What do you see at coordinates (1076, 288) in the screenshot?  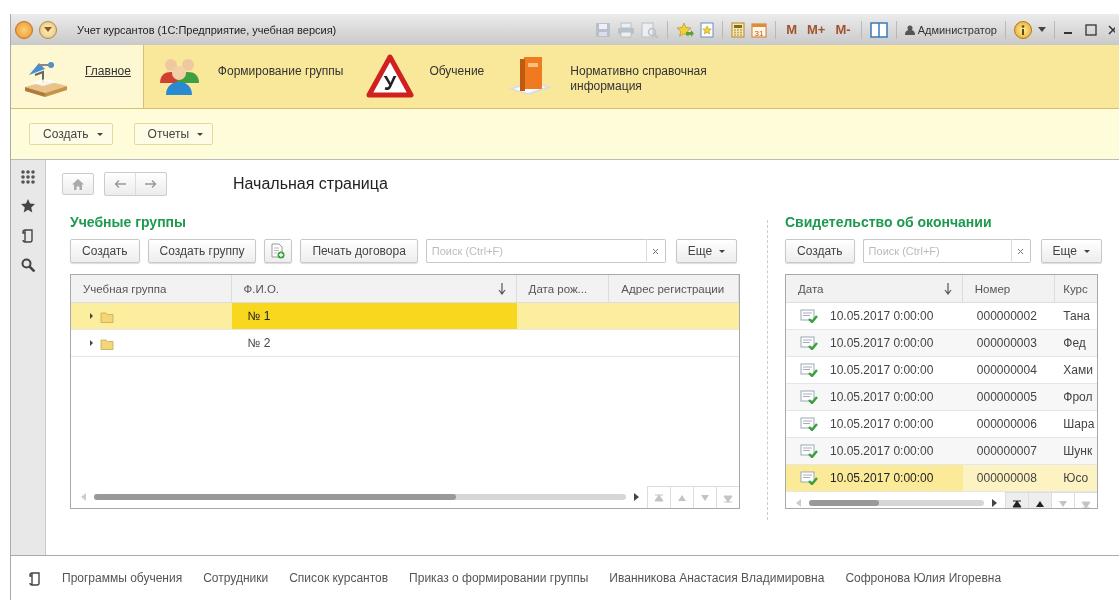 I see `column-header: Курс` at bounding box center [1076, 288].